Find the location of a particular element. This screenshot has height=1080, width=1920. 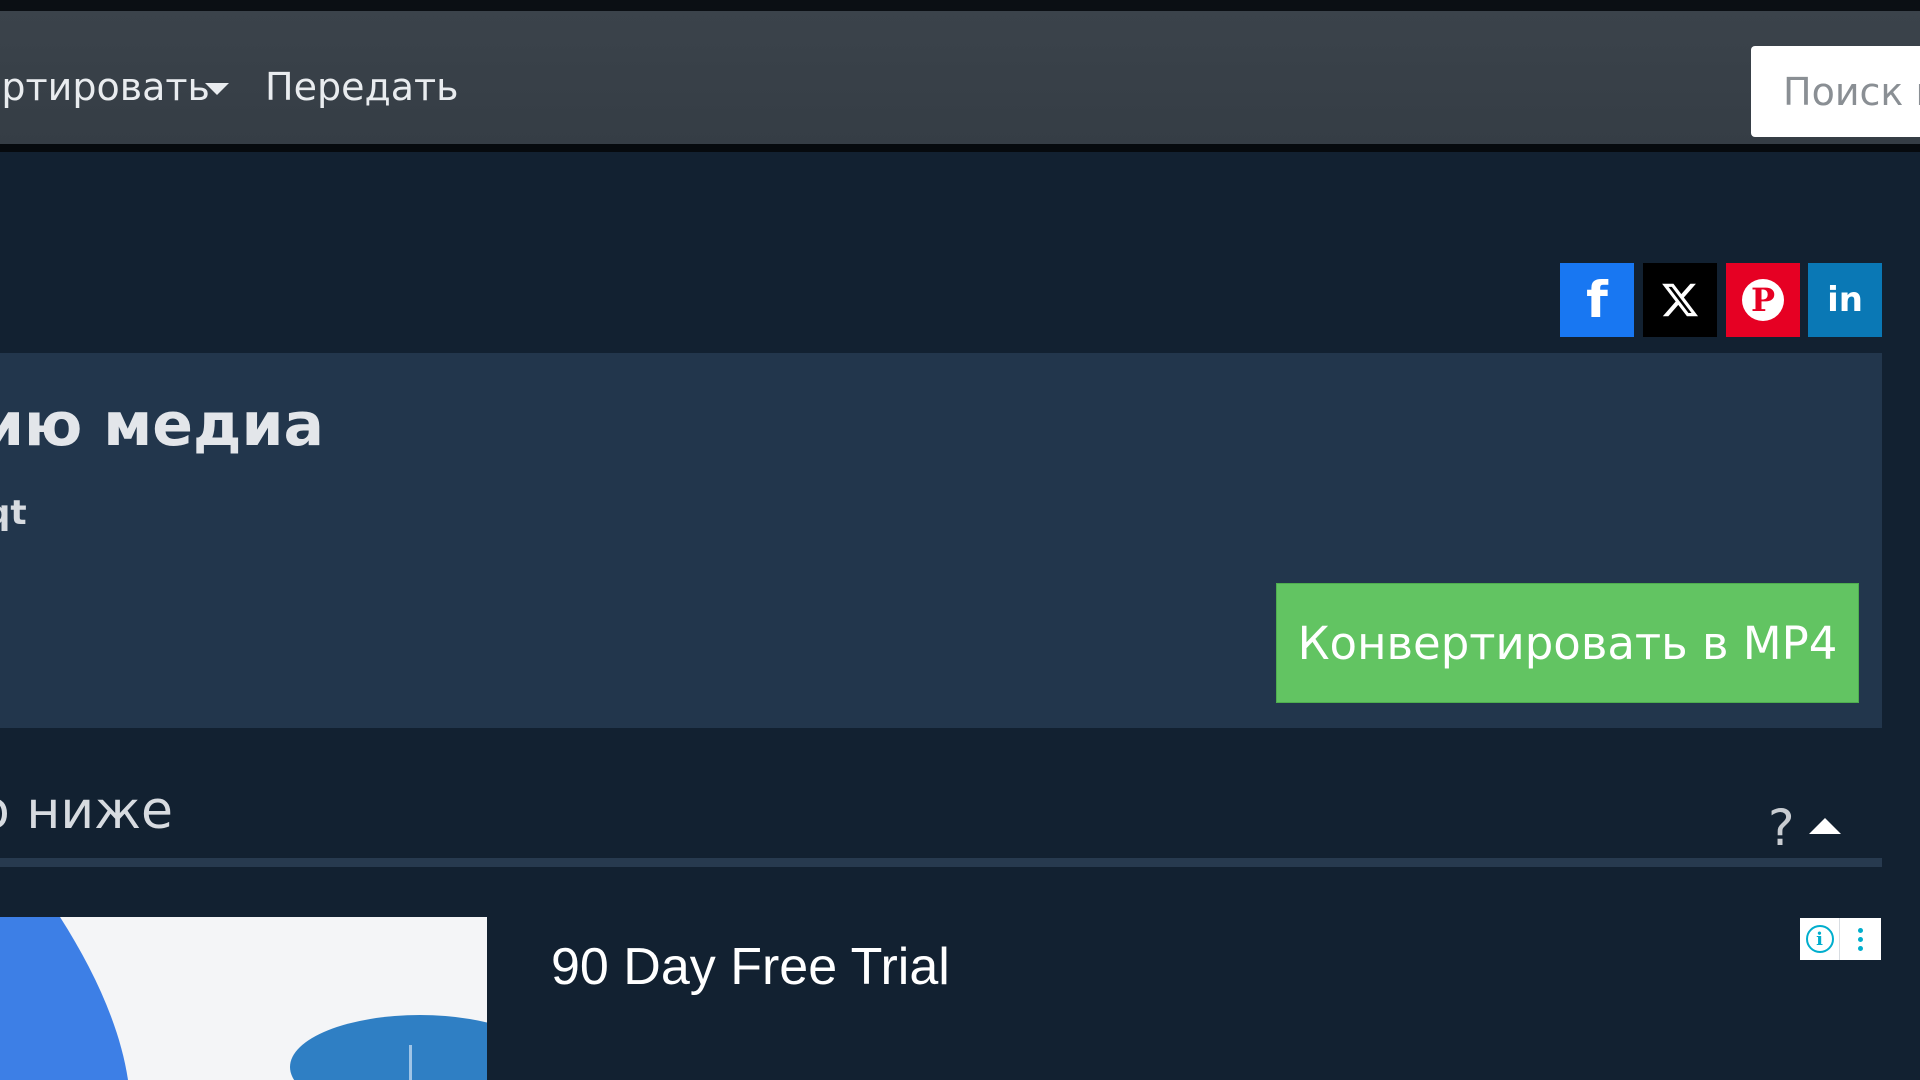

ad-choices-badge: i is located at coordinates (1840, 939).